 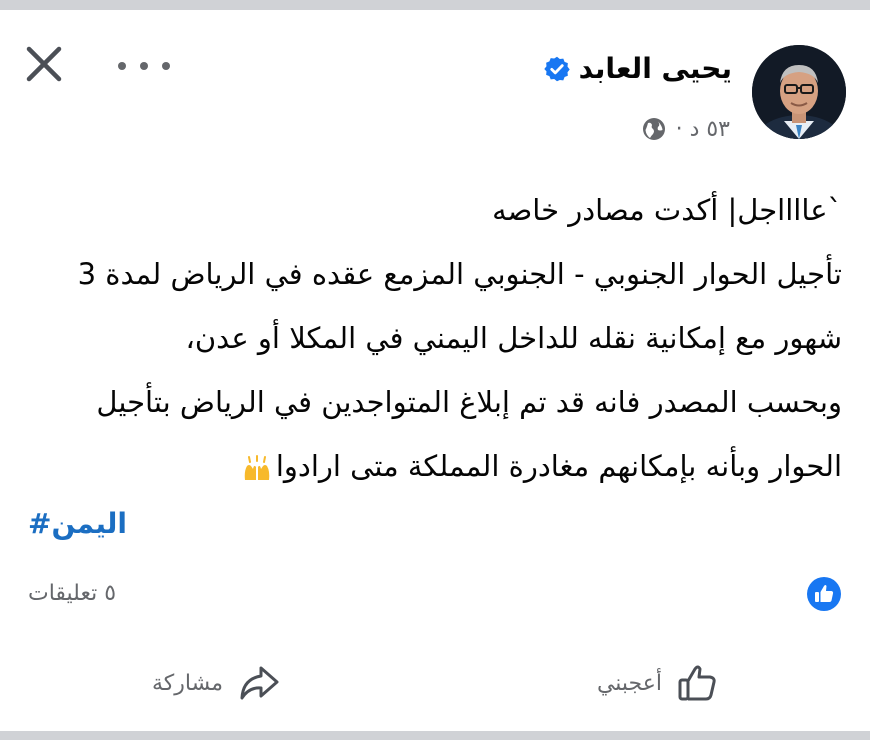 What do you see at coordinates (72, 594) in the screenshot?
I see `comment-count: ٥ تعليقات` at bounding box center [72, 594].